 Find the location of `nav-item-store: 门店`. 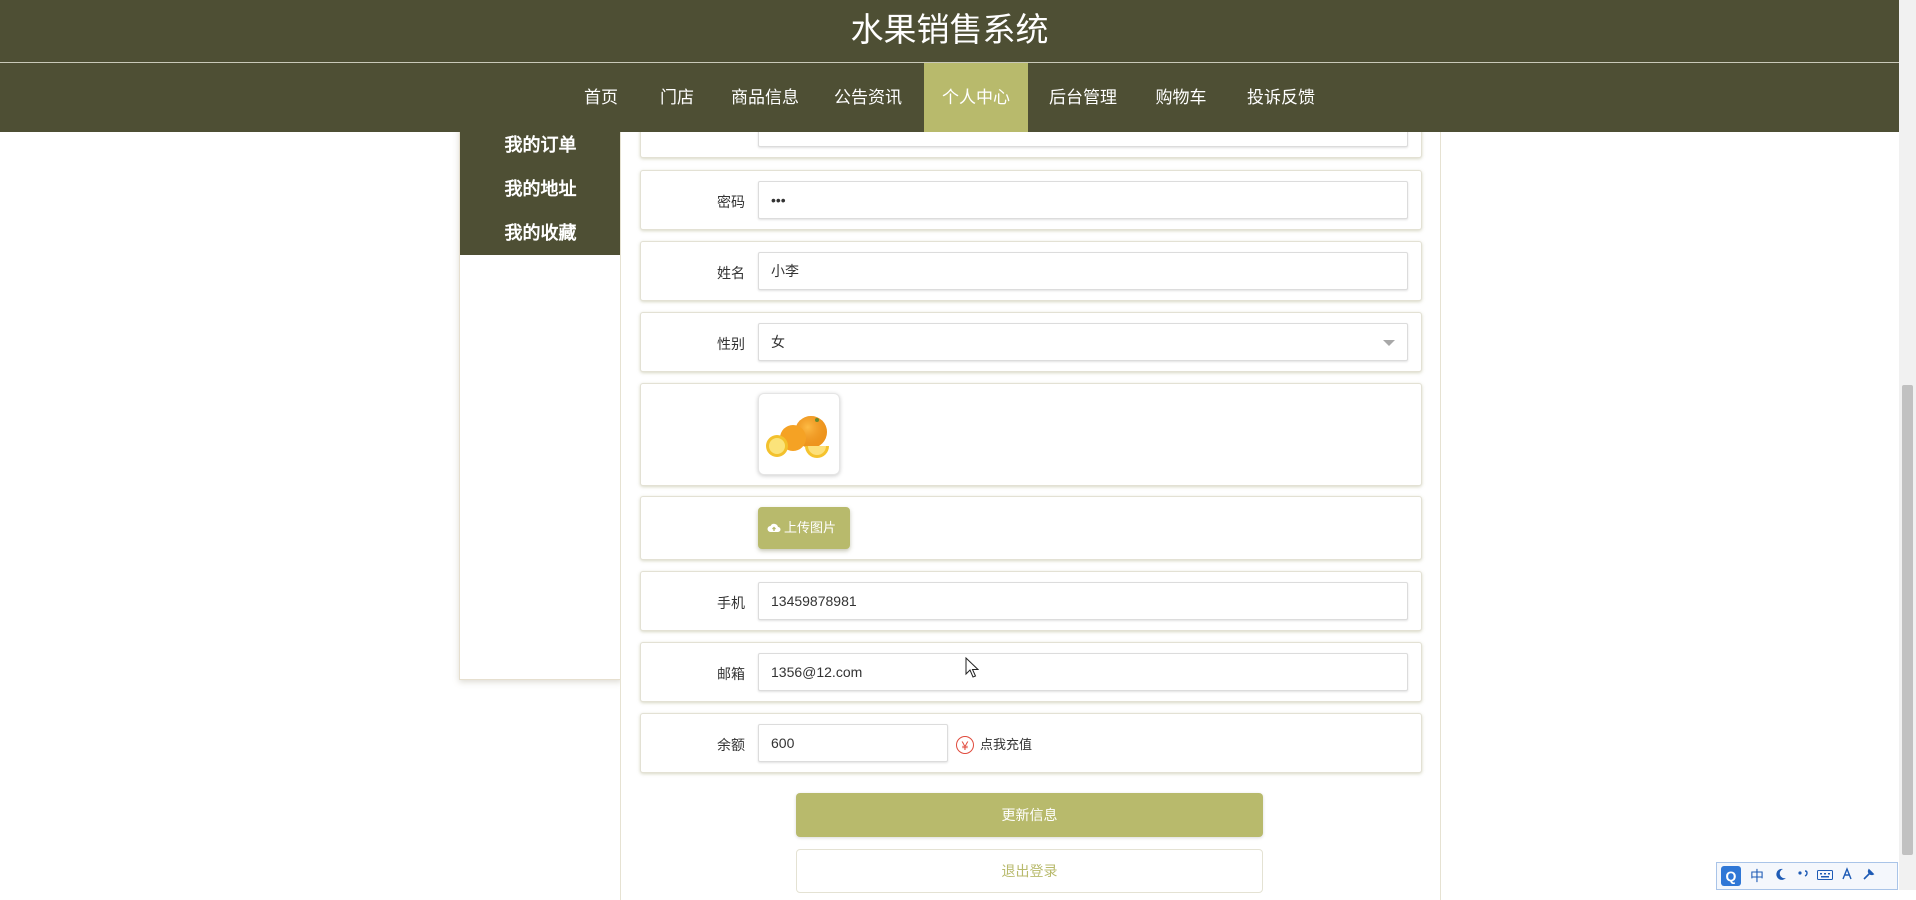

nav-item-store: 门店 is located at coordinates (677, 97).